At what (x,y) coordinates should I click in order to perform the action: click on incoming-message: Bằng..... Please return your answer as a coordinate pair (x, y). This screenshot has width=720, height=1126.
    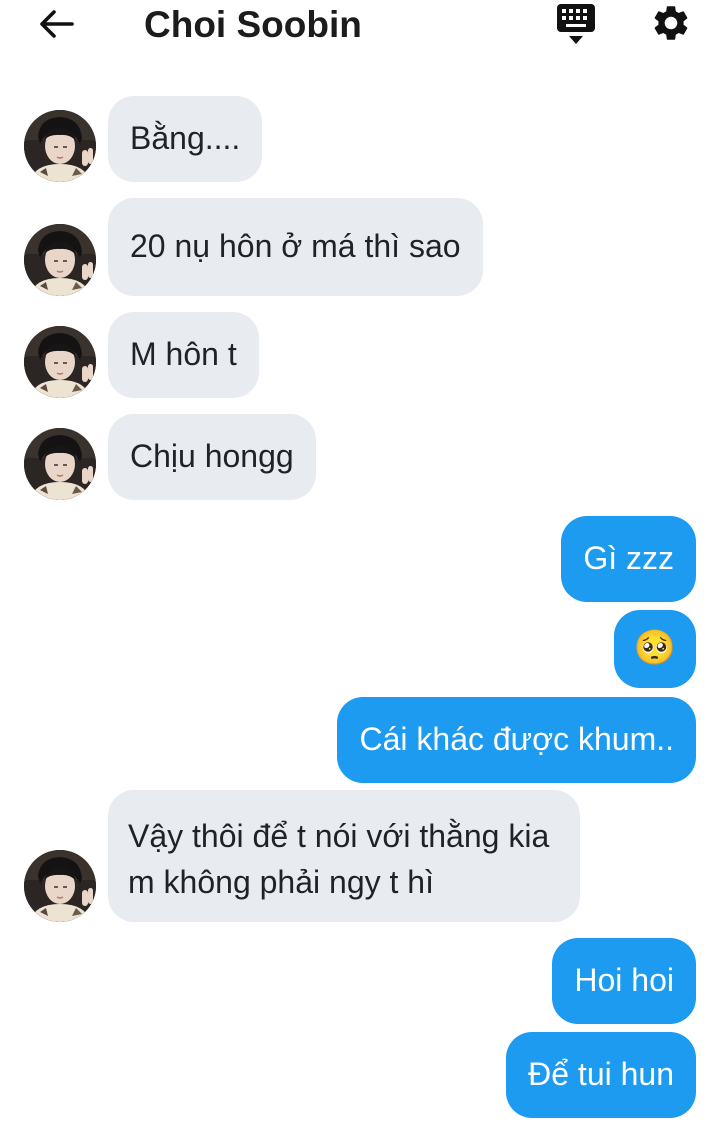
    Looking at the image, I should click on (185, 139).